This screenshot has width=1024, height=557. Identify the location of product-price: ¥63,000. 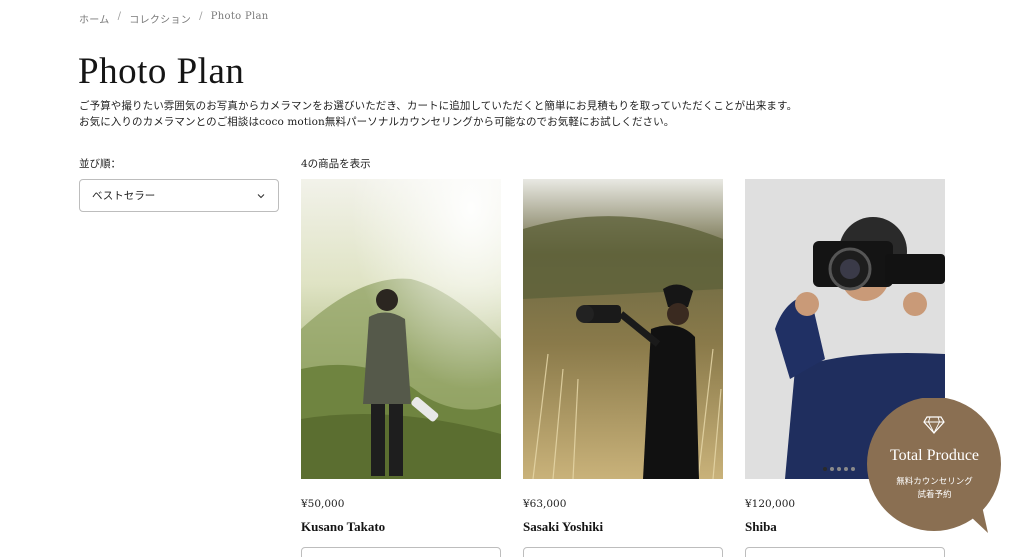
(545, 504).